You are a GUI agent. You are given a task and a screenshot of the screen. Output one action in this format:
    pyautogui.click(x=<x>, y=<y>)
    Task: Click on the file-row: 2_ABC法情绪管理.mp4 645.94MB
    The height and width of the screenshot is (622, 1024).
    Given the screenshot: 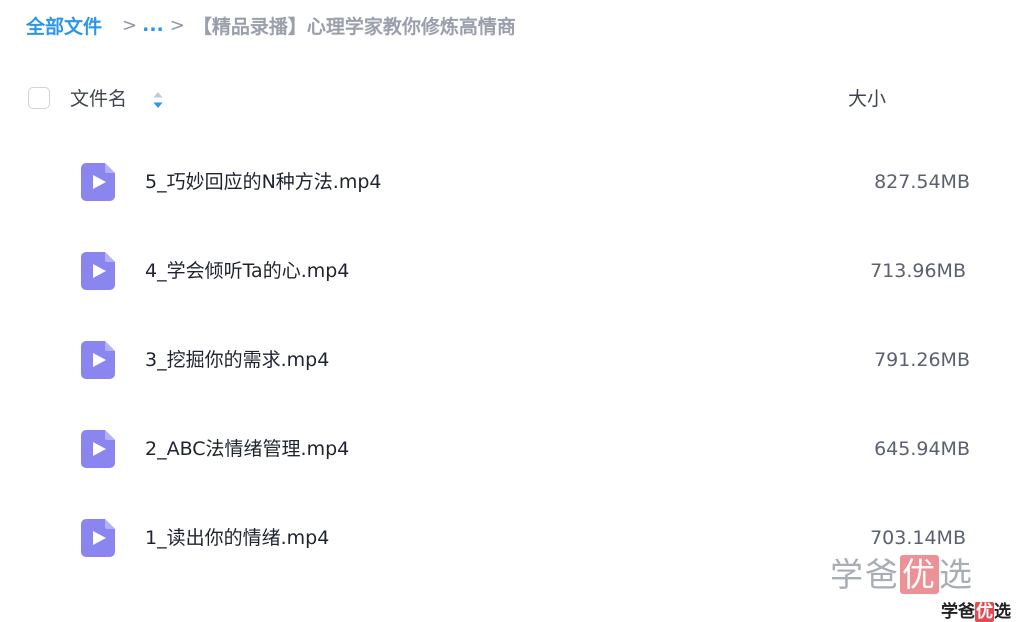 What is the action you would take?
    pyautogui.click(x=512, y=449)
    